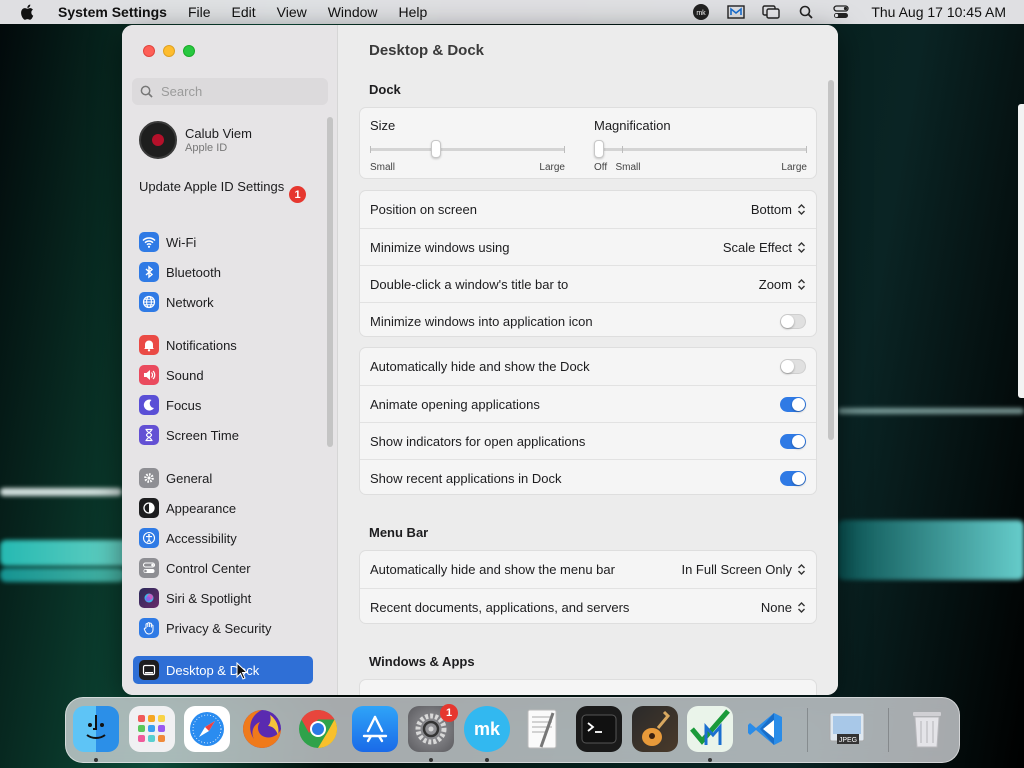 Image resolution: width=1024 pixels, height=768 pixels. I want to click on apple-id-account: Calub Viem Apple ID, so click(195, 140).